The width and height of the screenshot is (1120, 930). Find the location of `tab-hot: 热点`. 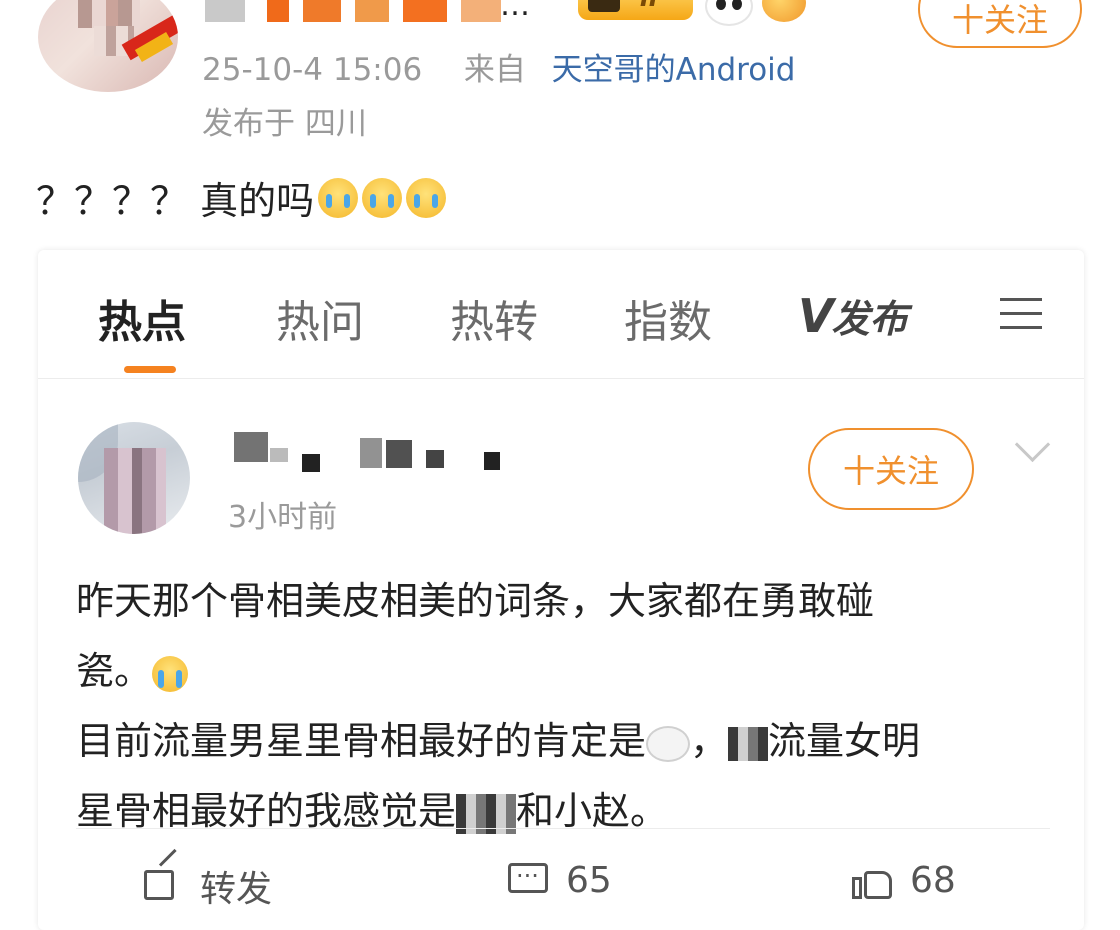

tab-hot: 热点 is located at coordinates (142, 318).